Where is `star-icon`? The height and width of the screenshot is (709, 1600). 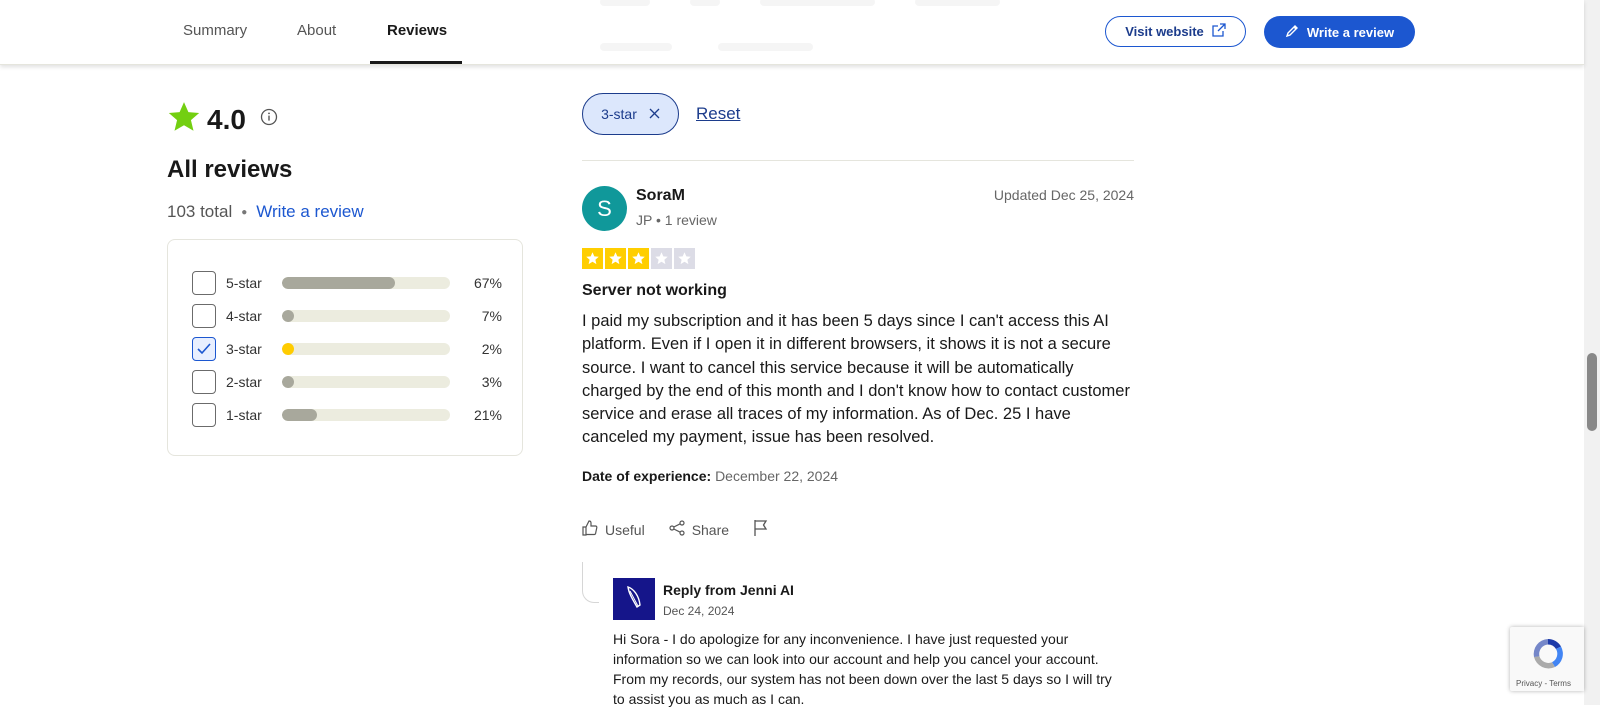
star-icon is located at coordinates (184, 119).